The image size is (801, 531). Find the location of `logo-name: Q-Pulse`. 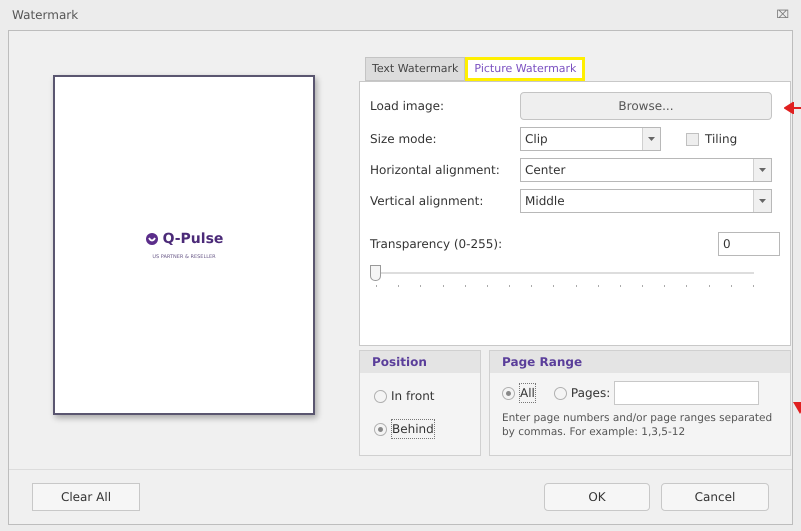

logo-name: Q-Pulse is located at coordinates (193, 239).